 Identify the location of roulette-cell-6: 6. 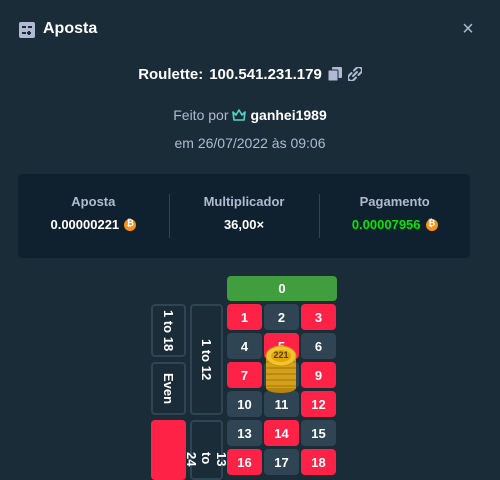
(318, 346).